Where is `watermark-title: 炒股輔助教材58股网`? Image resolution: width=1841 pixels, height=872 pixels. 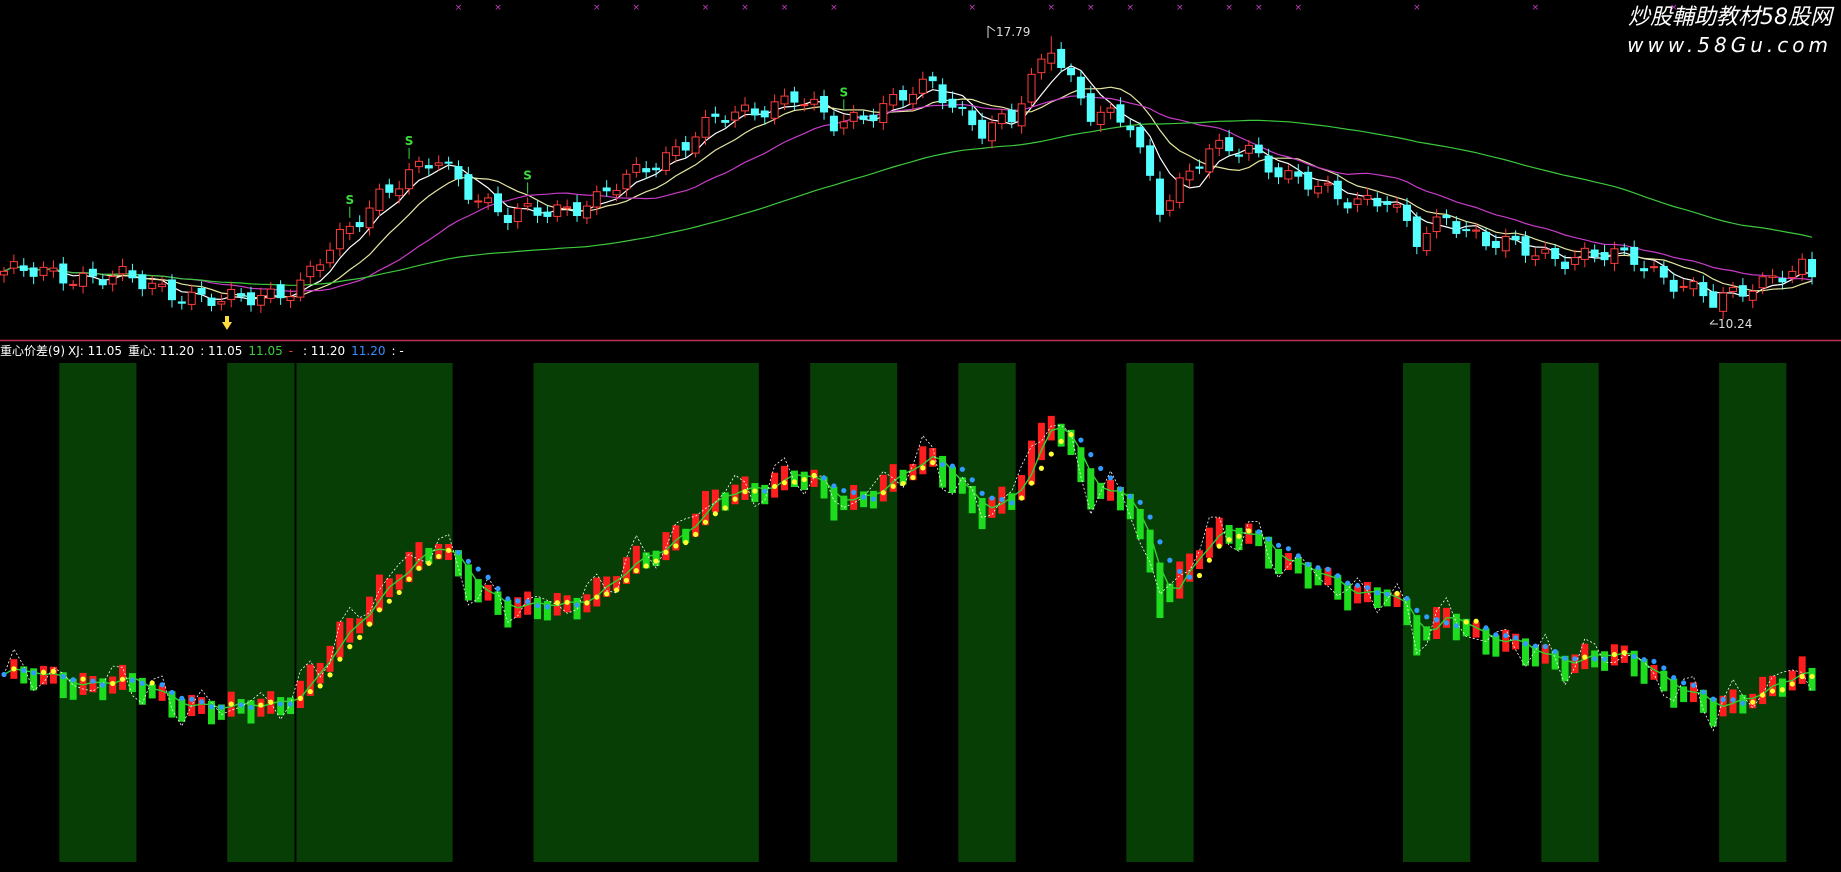
watermark-title: 炒股輔助教材58股网 is located at coordinates (1731, 17).